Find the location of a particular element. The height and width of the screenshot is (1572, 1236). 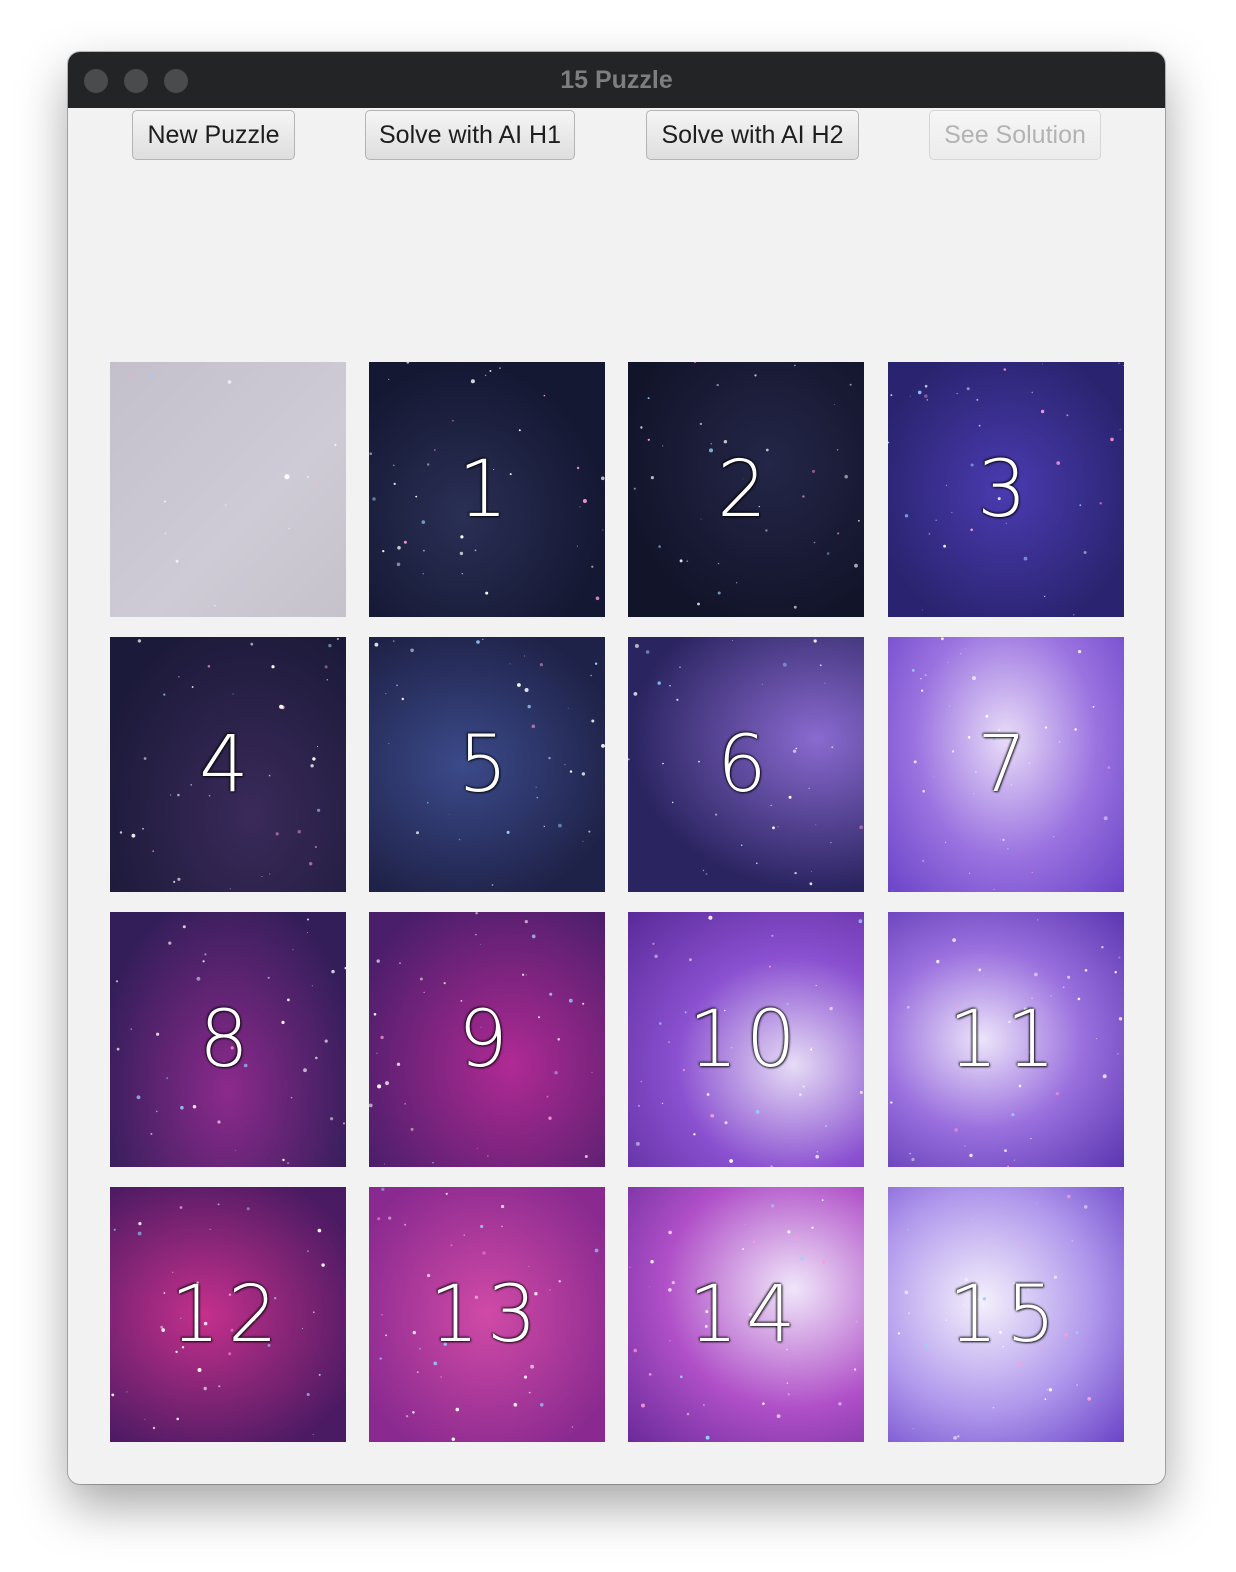

puzzle-tile: 1 is located at coordinates (487, 489).